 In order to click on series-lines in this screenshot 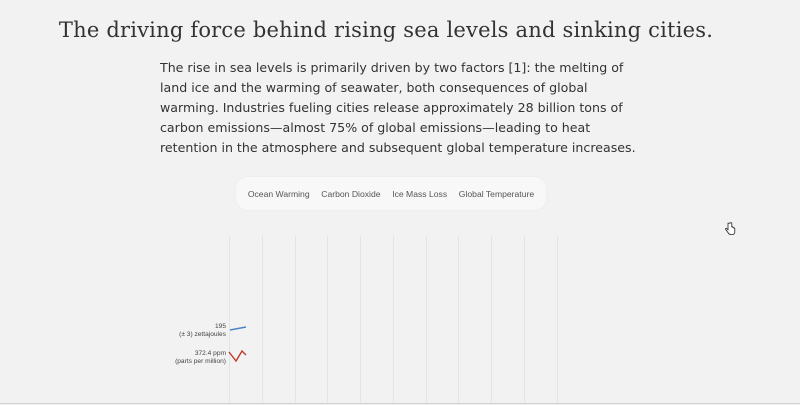, I will do `click(237, 344)`.